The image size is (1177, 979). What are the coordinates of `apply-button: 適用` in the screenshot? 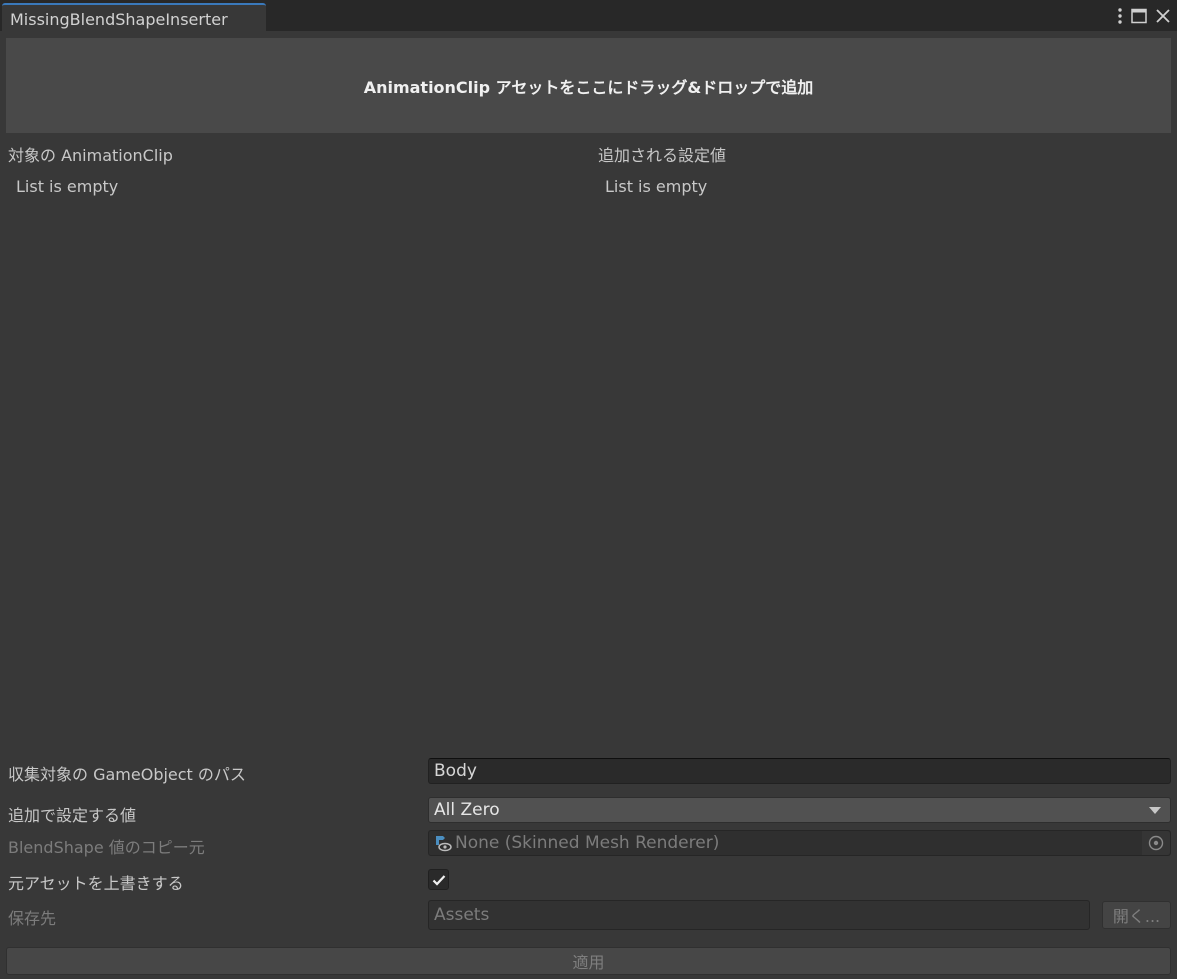 It's located at (588, 961).